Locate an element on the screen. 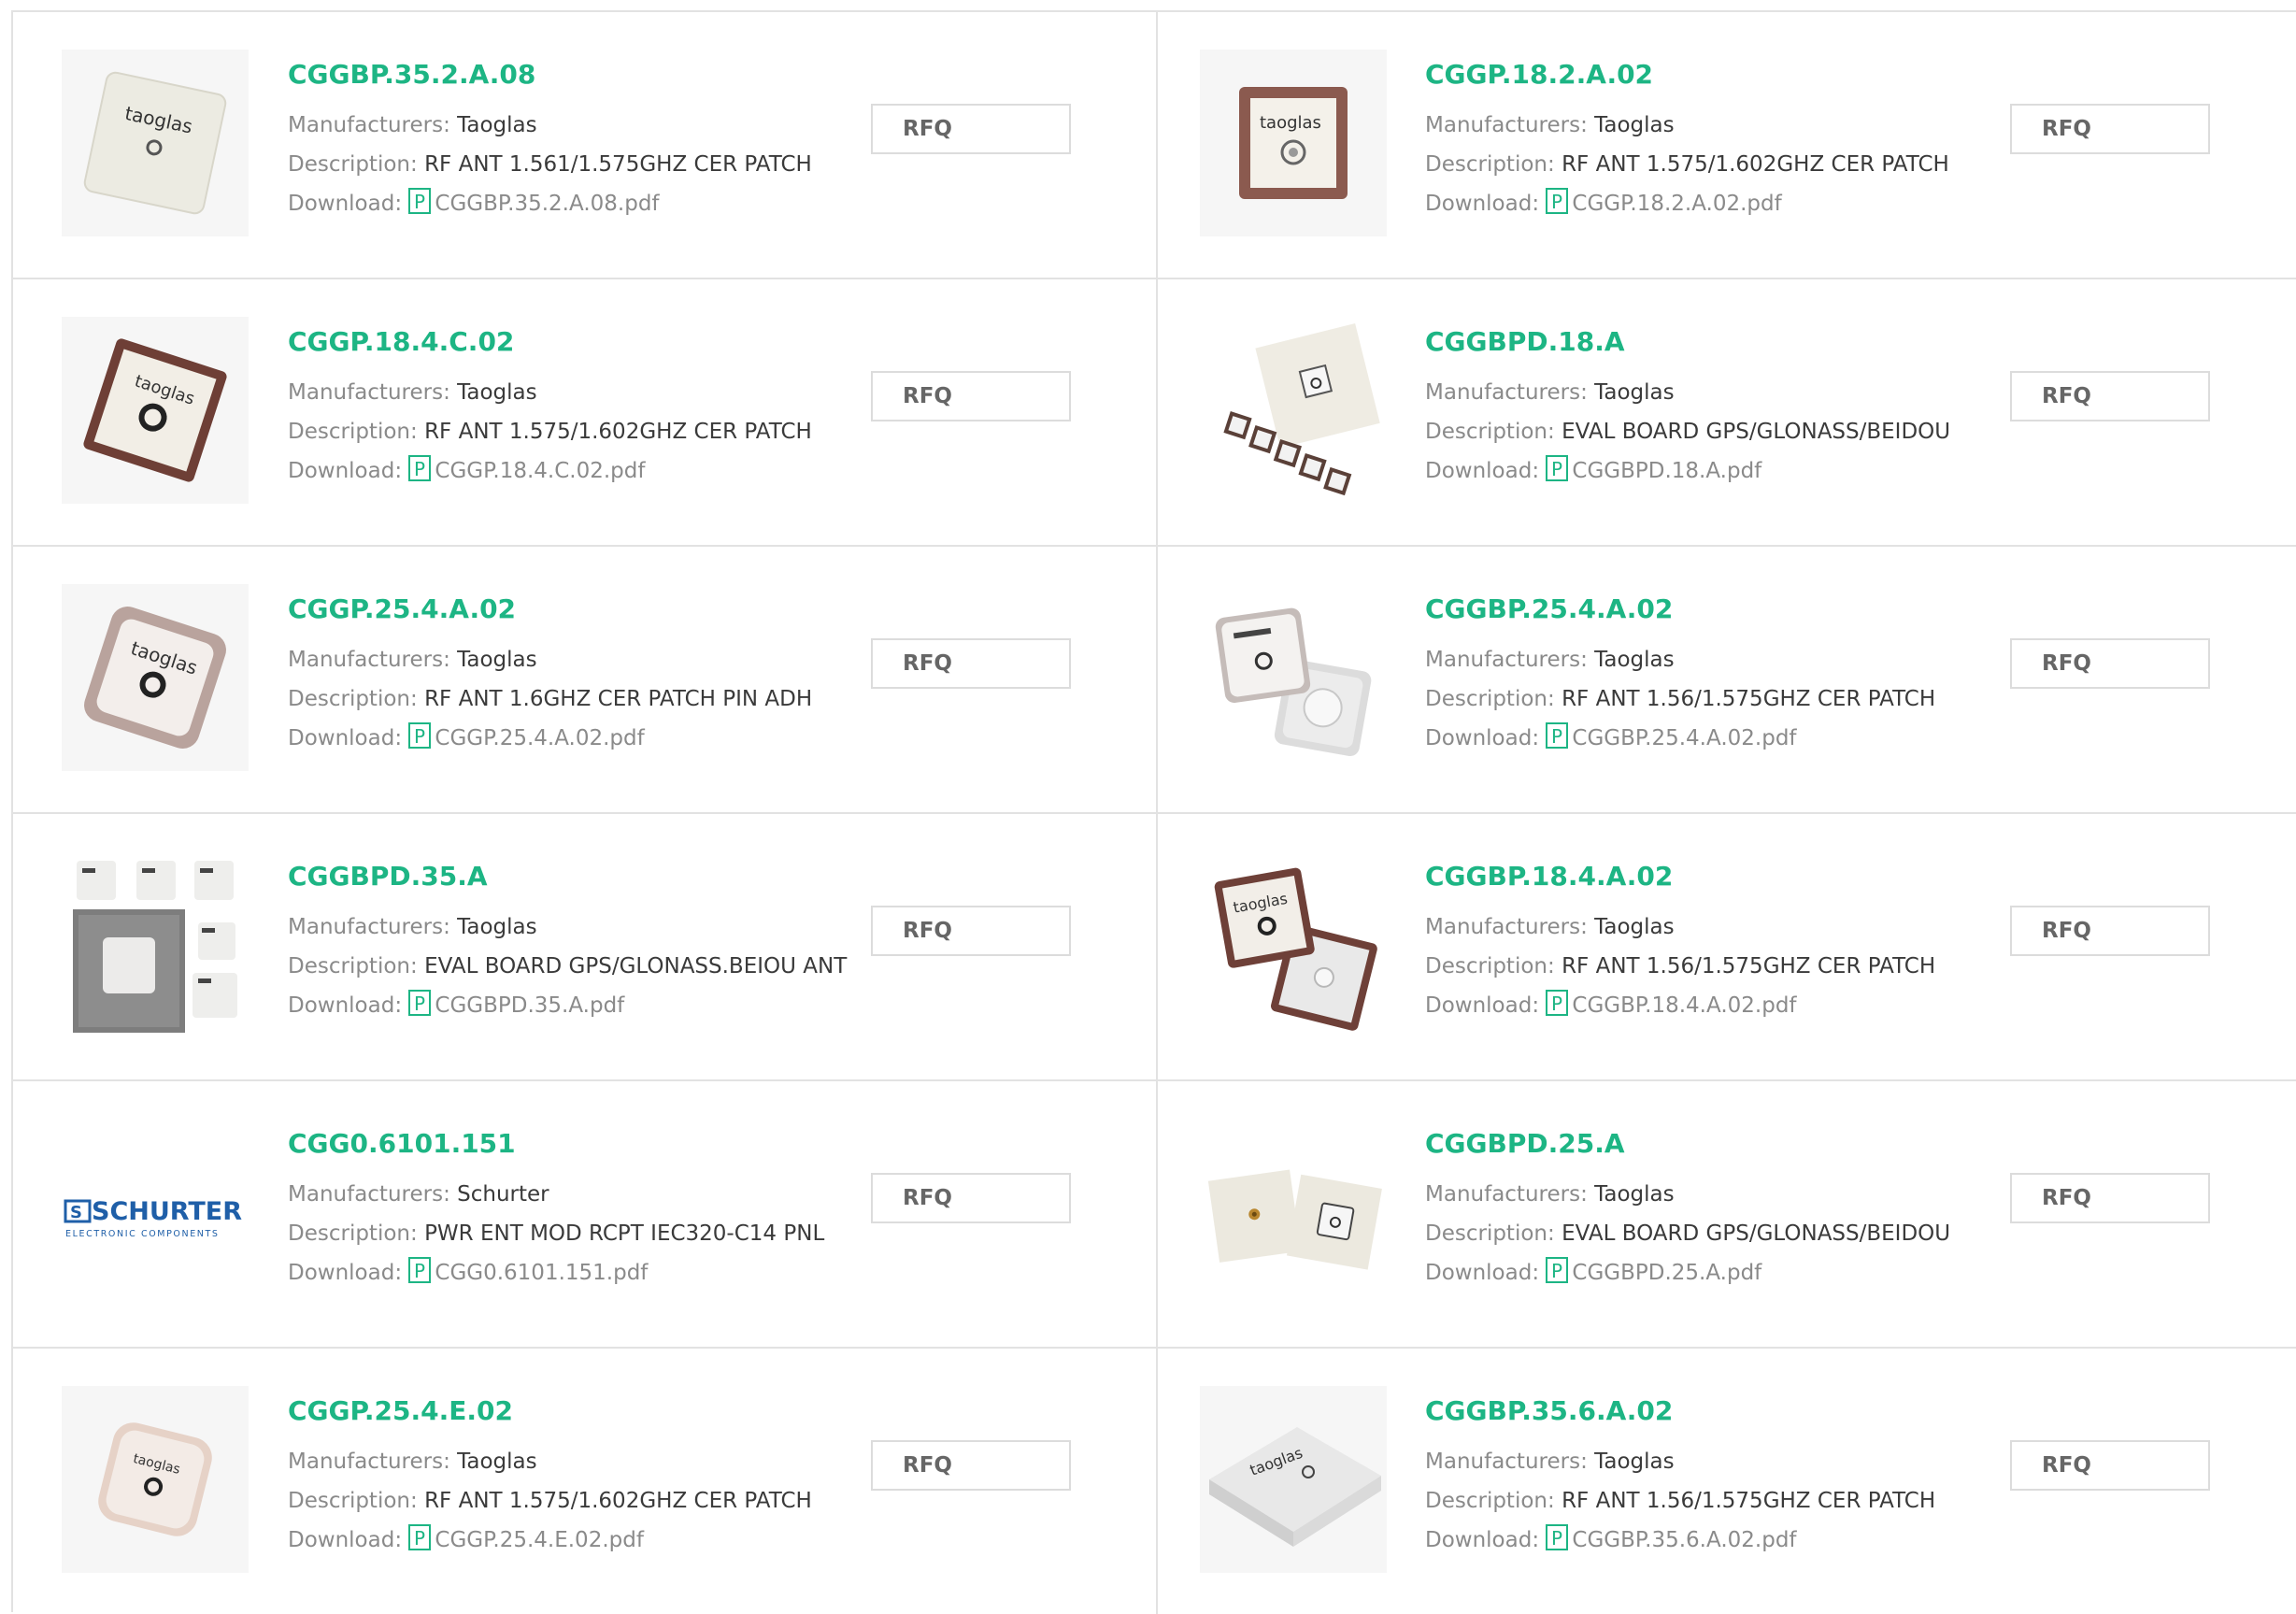 The height and width of the screenshot is (1614, 2296). eval-board-image is located at coordinates (1293, 410).